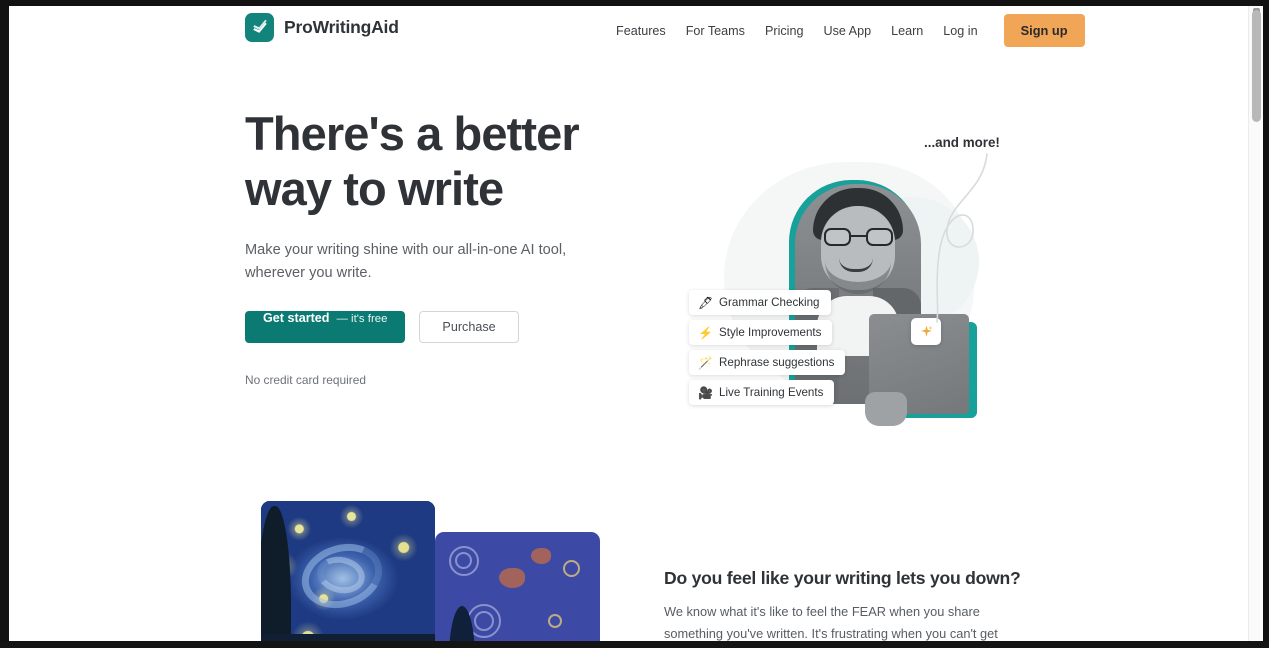  I want to click on feature-chip-grammar-checking: 🖋 Grammar Checking, so click(760, 302).